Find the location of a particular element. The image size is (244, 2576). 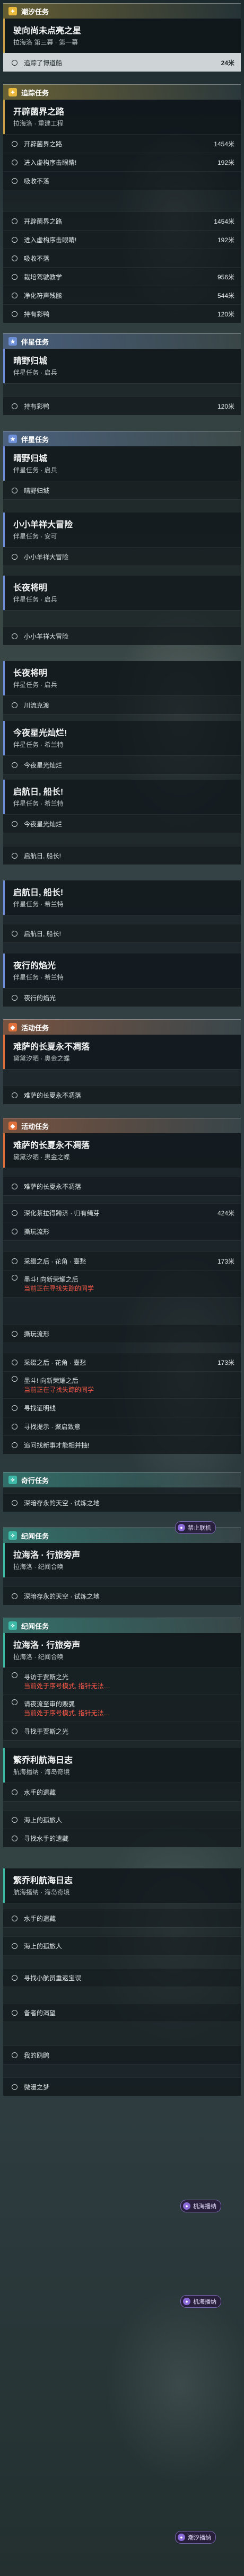

multiplayer-locked-chip: ● 禁止联机 is located at coordinates (196, 1527).